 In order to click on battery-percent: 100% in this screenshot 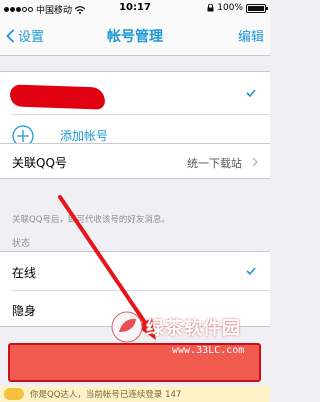, I will do `click(230, 8)`.